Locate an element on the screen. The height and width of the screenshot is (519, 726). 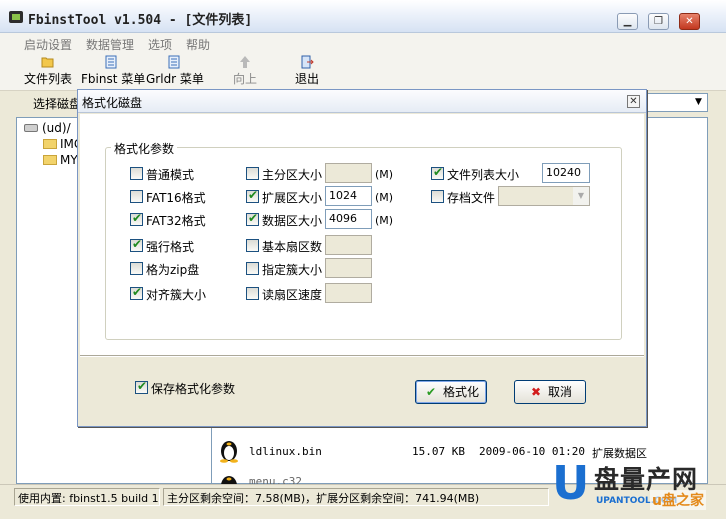
checkbox-label: 存档文件 is located at coordinates (471, 198).